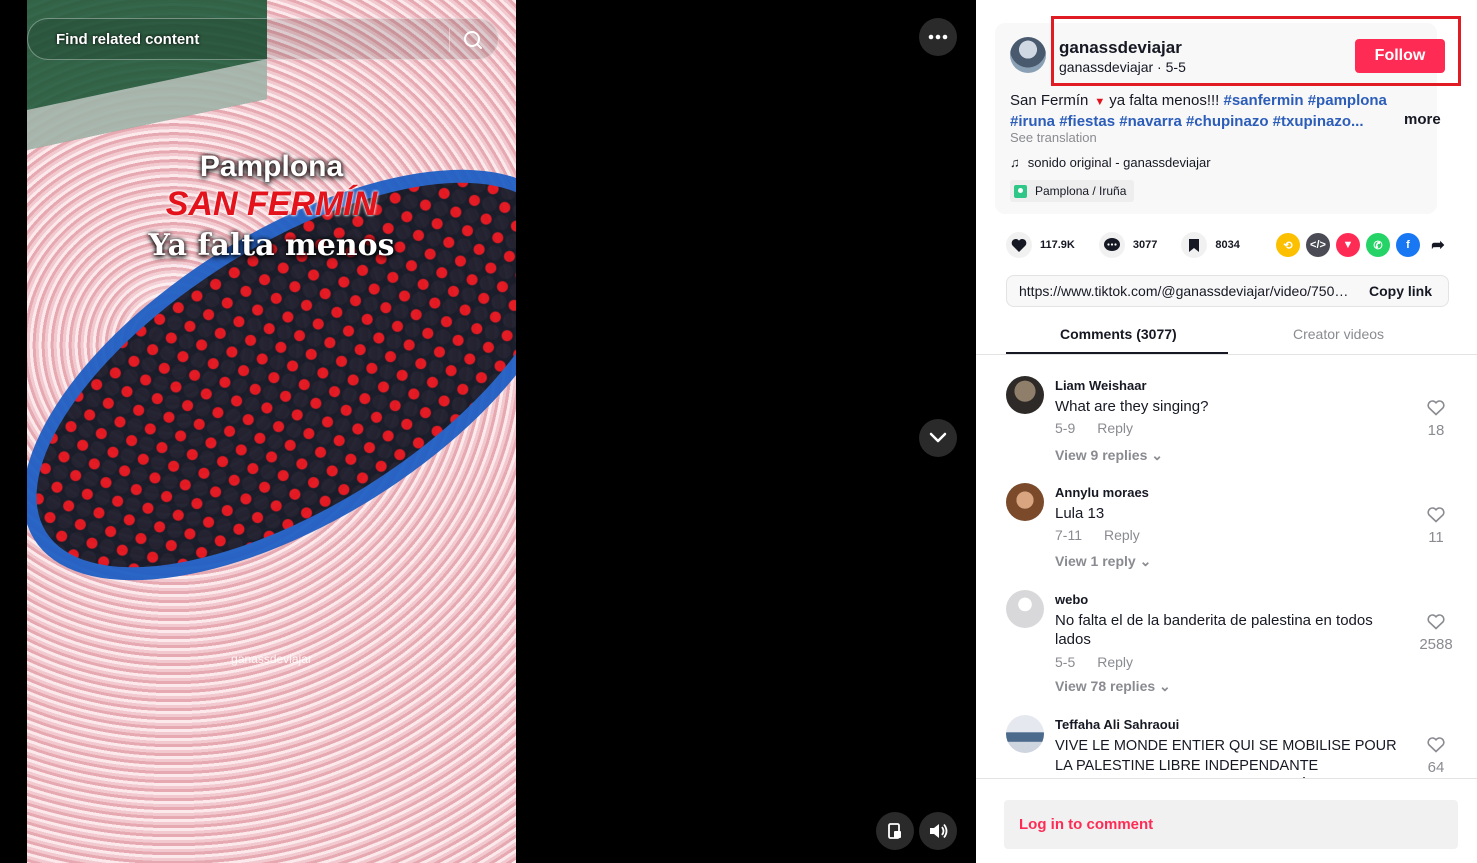 This screenshot has width=1477, height=863. I want to click on heart-icon: ▼, so click(1100, 102).